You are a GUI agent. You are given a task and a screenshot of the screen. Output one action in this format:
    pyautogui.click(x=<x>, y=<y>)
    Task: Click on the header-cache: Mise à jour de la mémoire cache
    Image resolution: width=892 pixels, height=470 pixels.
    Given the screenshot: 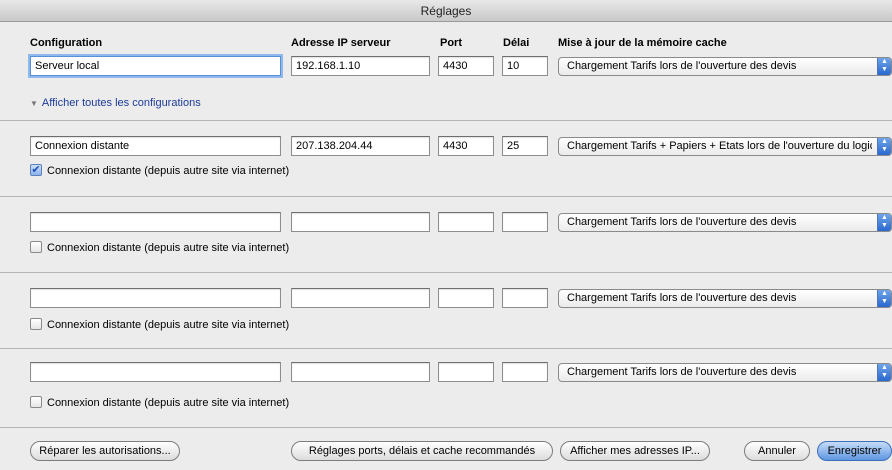 What is the action you would take?
    pyautogui.click(x=642, y=43)
    